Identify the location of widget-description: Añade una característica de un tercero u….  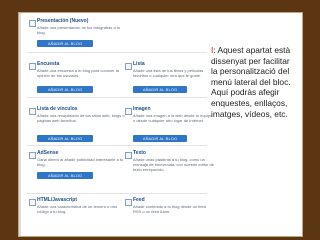
(77, 209).